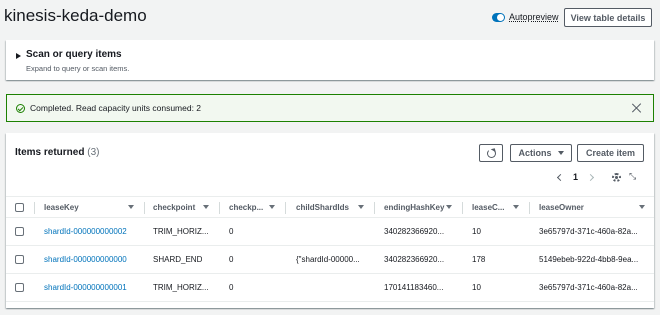 This screenshot has height=315, width=660. What do you see at coordinates (174, 207) in the screenshot?
I see `column-header-checkpoint: checkpoint` at bounding box center [174, 207].